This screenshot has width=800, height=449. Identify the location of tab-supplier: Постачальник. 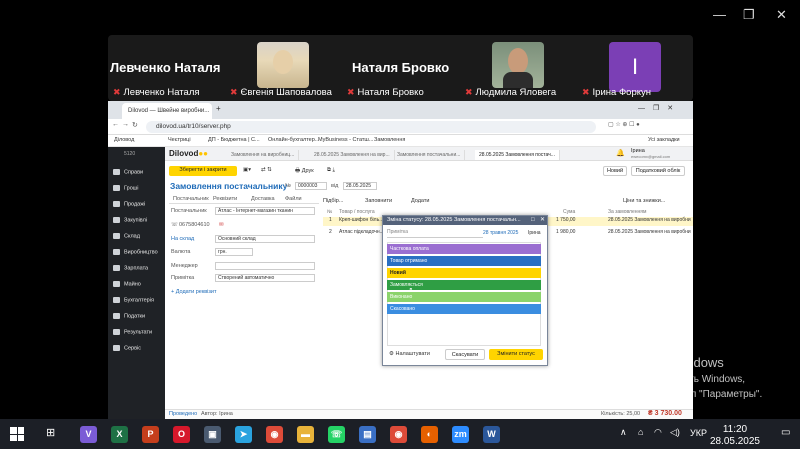
(191, 199).